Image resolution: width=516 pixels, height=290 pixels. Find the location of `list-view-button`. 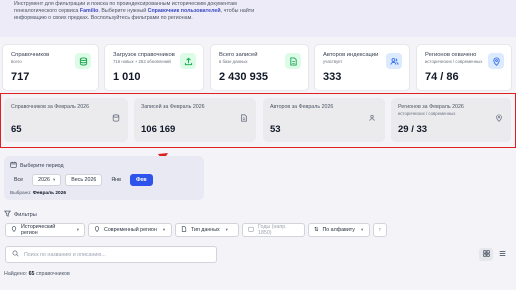

list-view-button is located at coordinates (502, 254).